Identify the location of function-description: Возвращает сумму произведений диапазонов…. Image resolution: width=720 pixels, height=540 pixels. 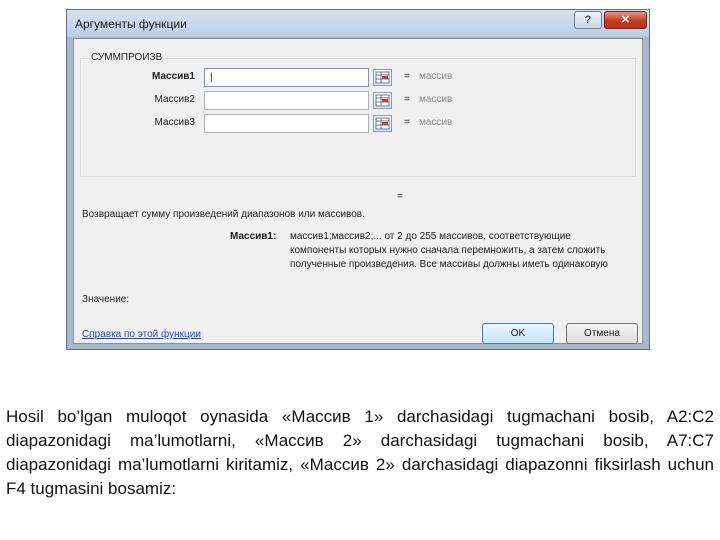
(223, 214).